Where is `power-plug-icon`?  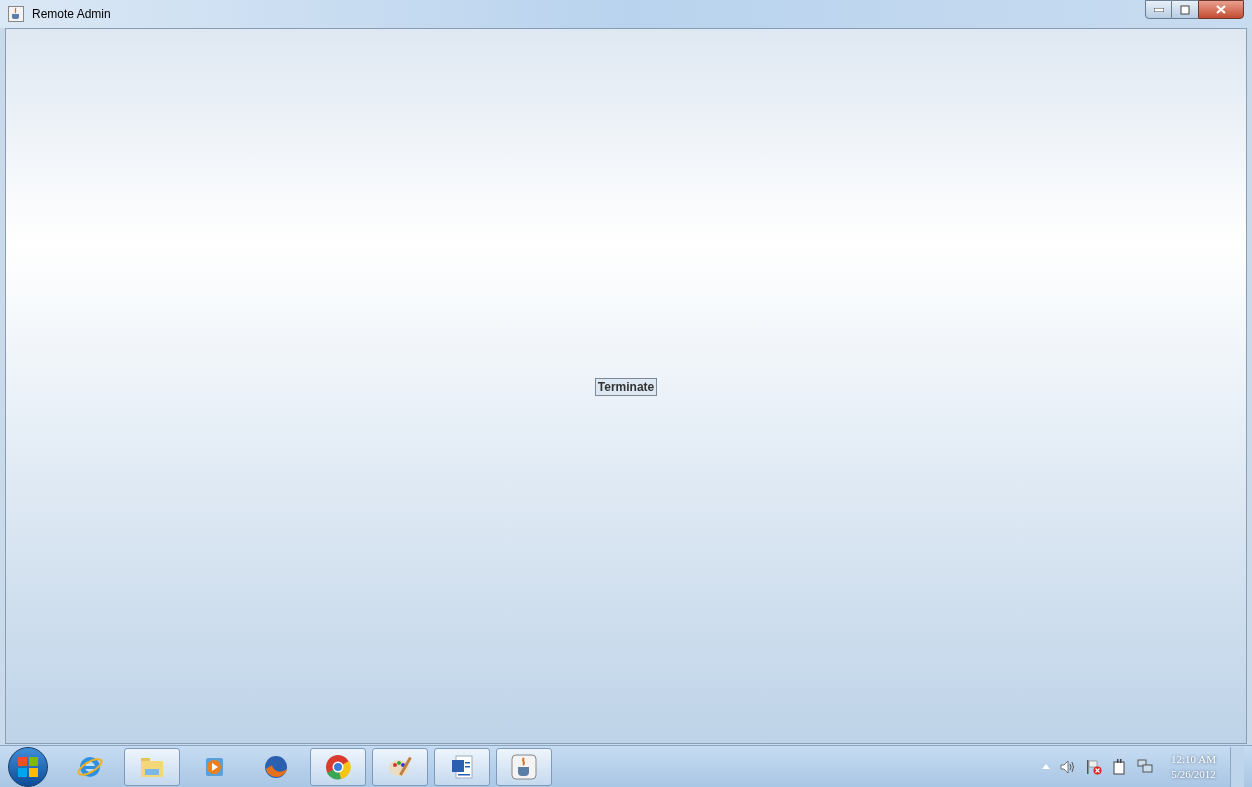
power-plug-icon is located at coordinates (1120, 766).